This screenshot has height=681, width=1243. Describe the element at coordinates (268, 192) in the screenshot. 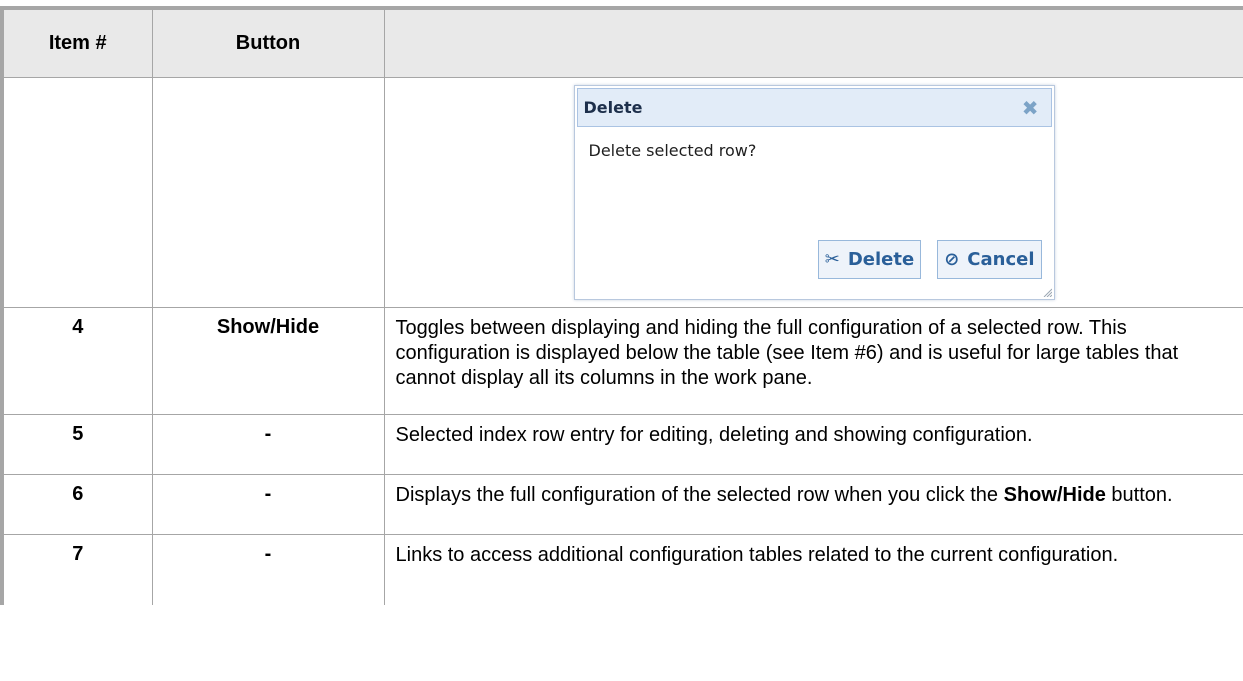

I see `button-cell` at that location.